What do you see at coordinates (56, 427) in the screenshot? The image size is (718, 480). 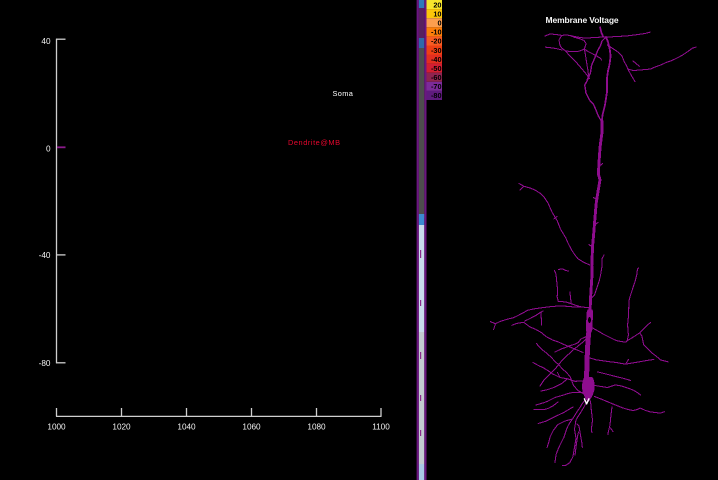 I see `svg-text: 1000` at bounding box center [56, 427].